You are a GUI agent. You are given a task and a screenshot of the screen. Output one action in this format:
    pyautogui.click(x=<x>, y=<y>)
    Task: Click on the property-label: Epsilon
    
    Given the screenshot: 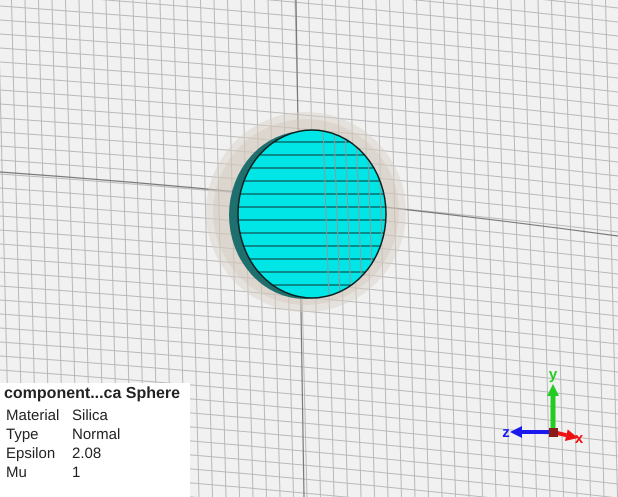 What is the action you would take?
    pyautogui.click(x=31, y=453)
    